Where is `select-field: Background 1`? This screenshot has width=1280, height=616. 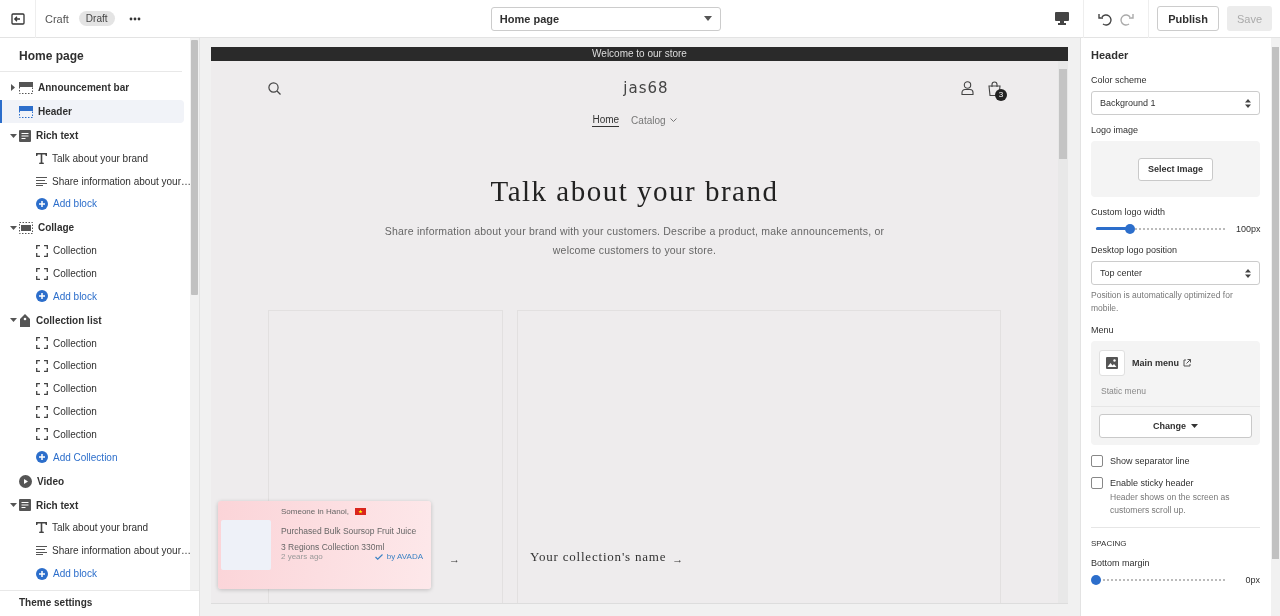
select-field: Background 1 is located at coordinates (1175, 103).